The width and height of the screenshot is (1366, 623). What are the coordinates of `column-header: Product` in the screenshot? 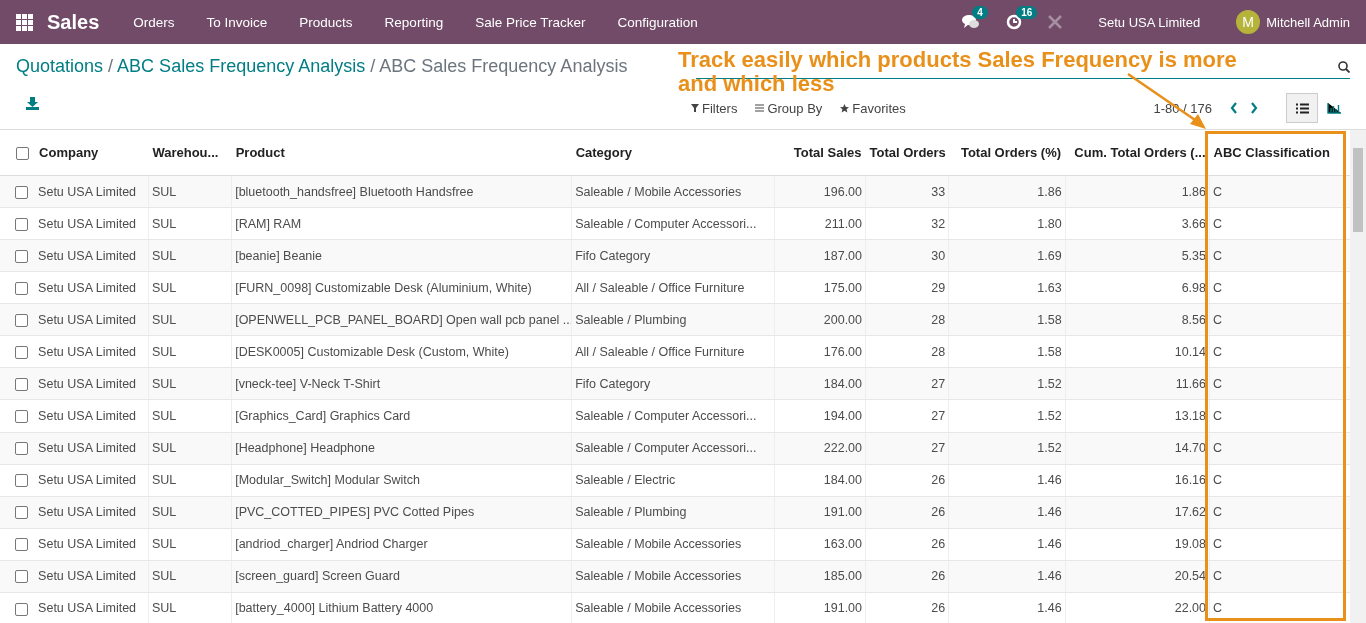 It's located at (401, 153).